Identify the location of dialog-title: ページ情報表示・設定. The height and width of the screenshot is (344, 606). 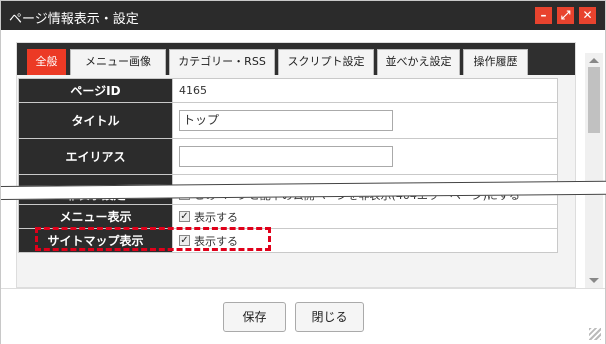
(74, 19).